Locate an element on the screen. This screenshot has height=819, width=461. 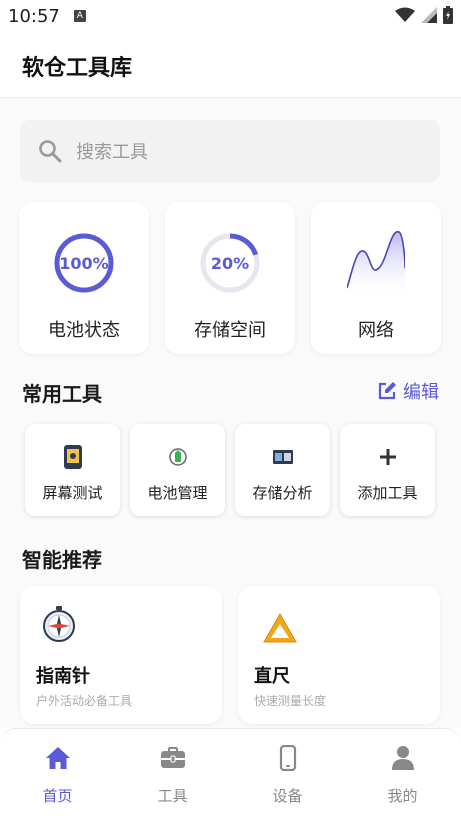
storage-ring: 20% is located at coordinates (230, 263).